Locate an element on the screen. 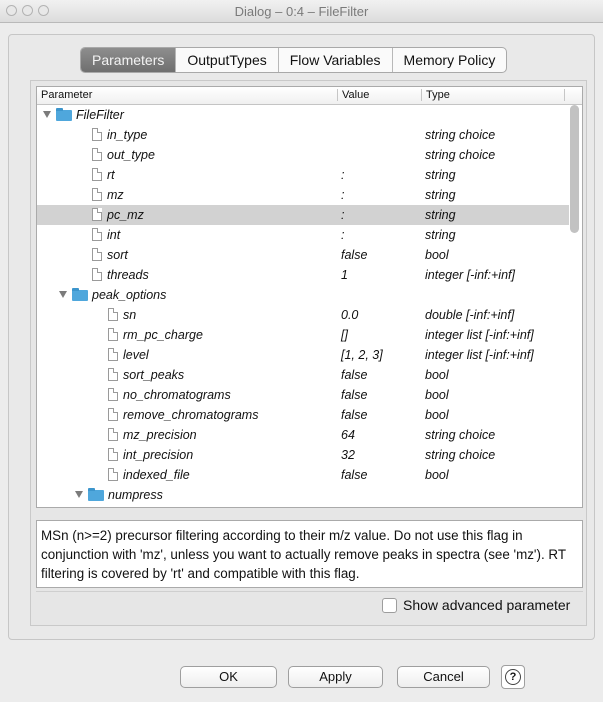 The height and width of the screenshot is (702, 603). parameter-name: mz_precision is located at coordinates (160, 435).